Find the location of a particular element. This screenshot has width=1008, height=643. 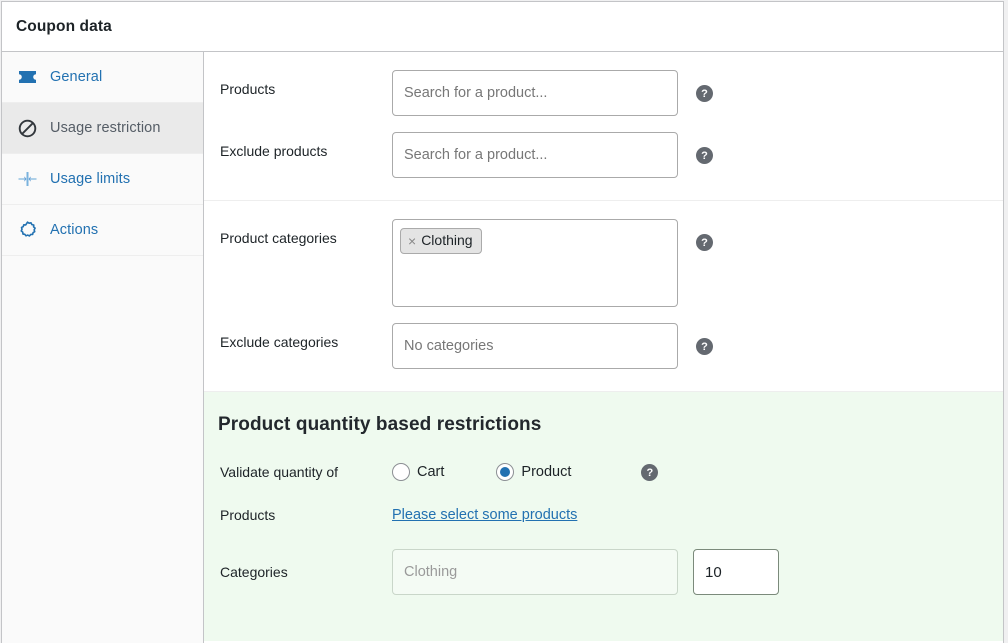

radio-cart: Cart is located at coordinates (418, 471).